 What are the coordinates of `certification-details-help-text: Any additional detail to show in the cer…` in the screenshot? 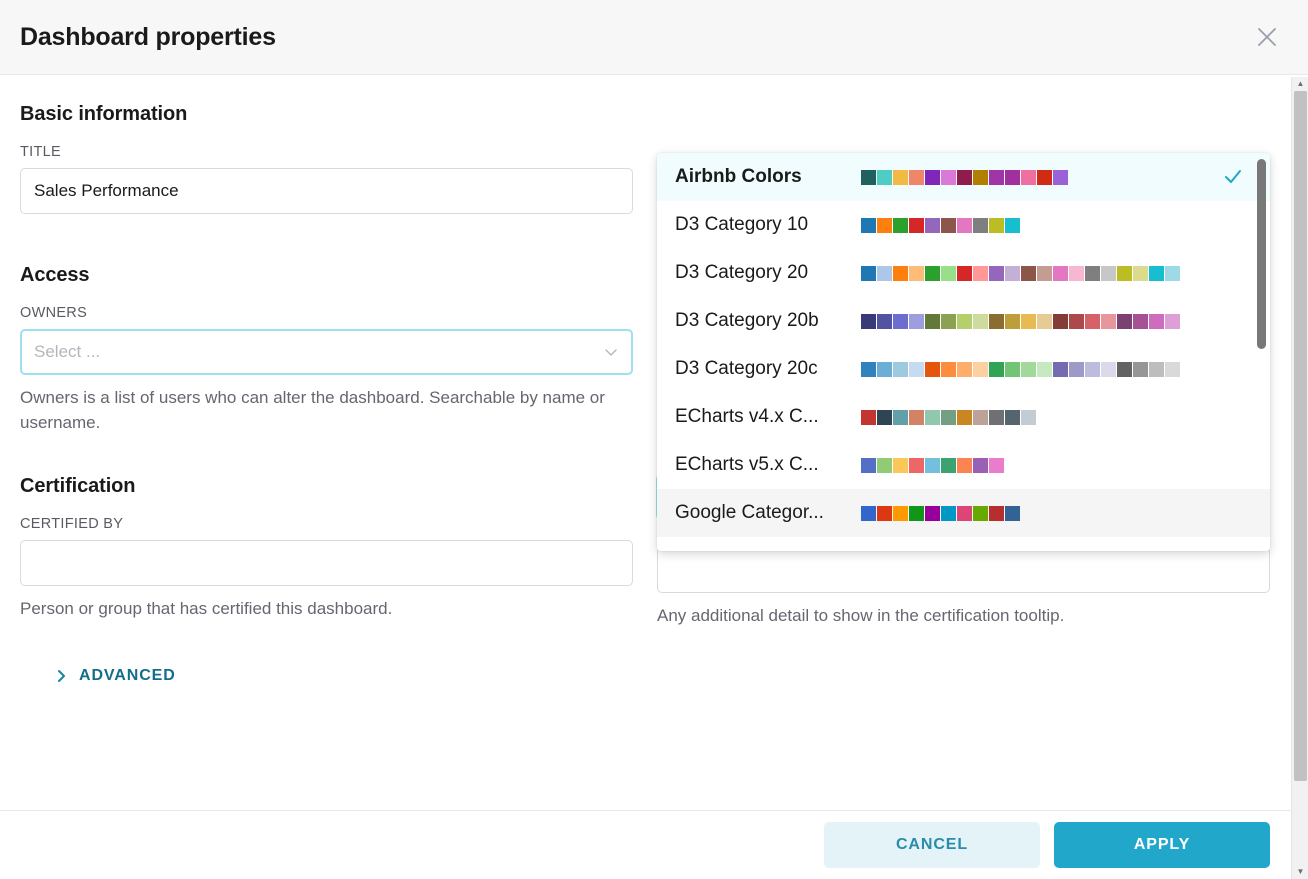 It's located at (861, 615).